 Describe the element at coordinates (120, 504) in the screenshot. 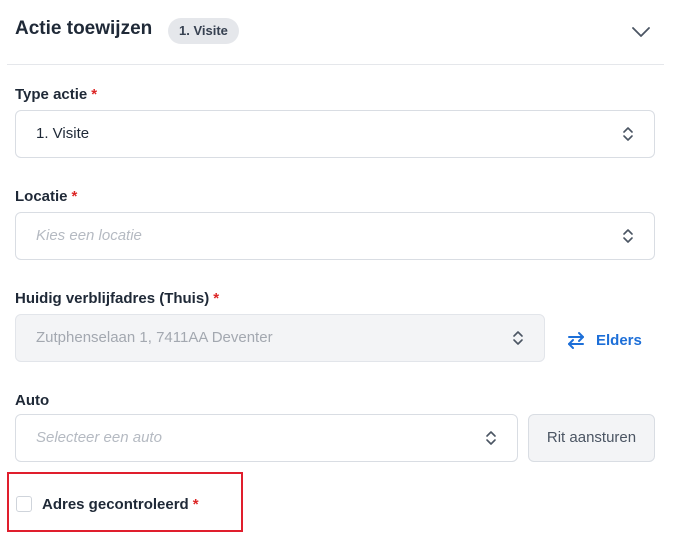

I see `adres-gecontroleerd-label: Adres gecontroleerd *` at that location.